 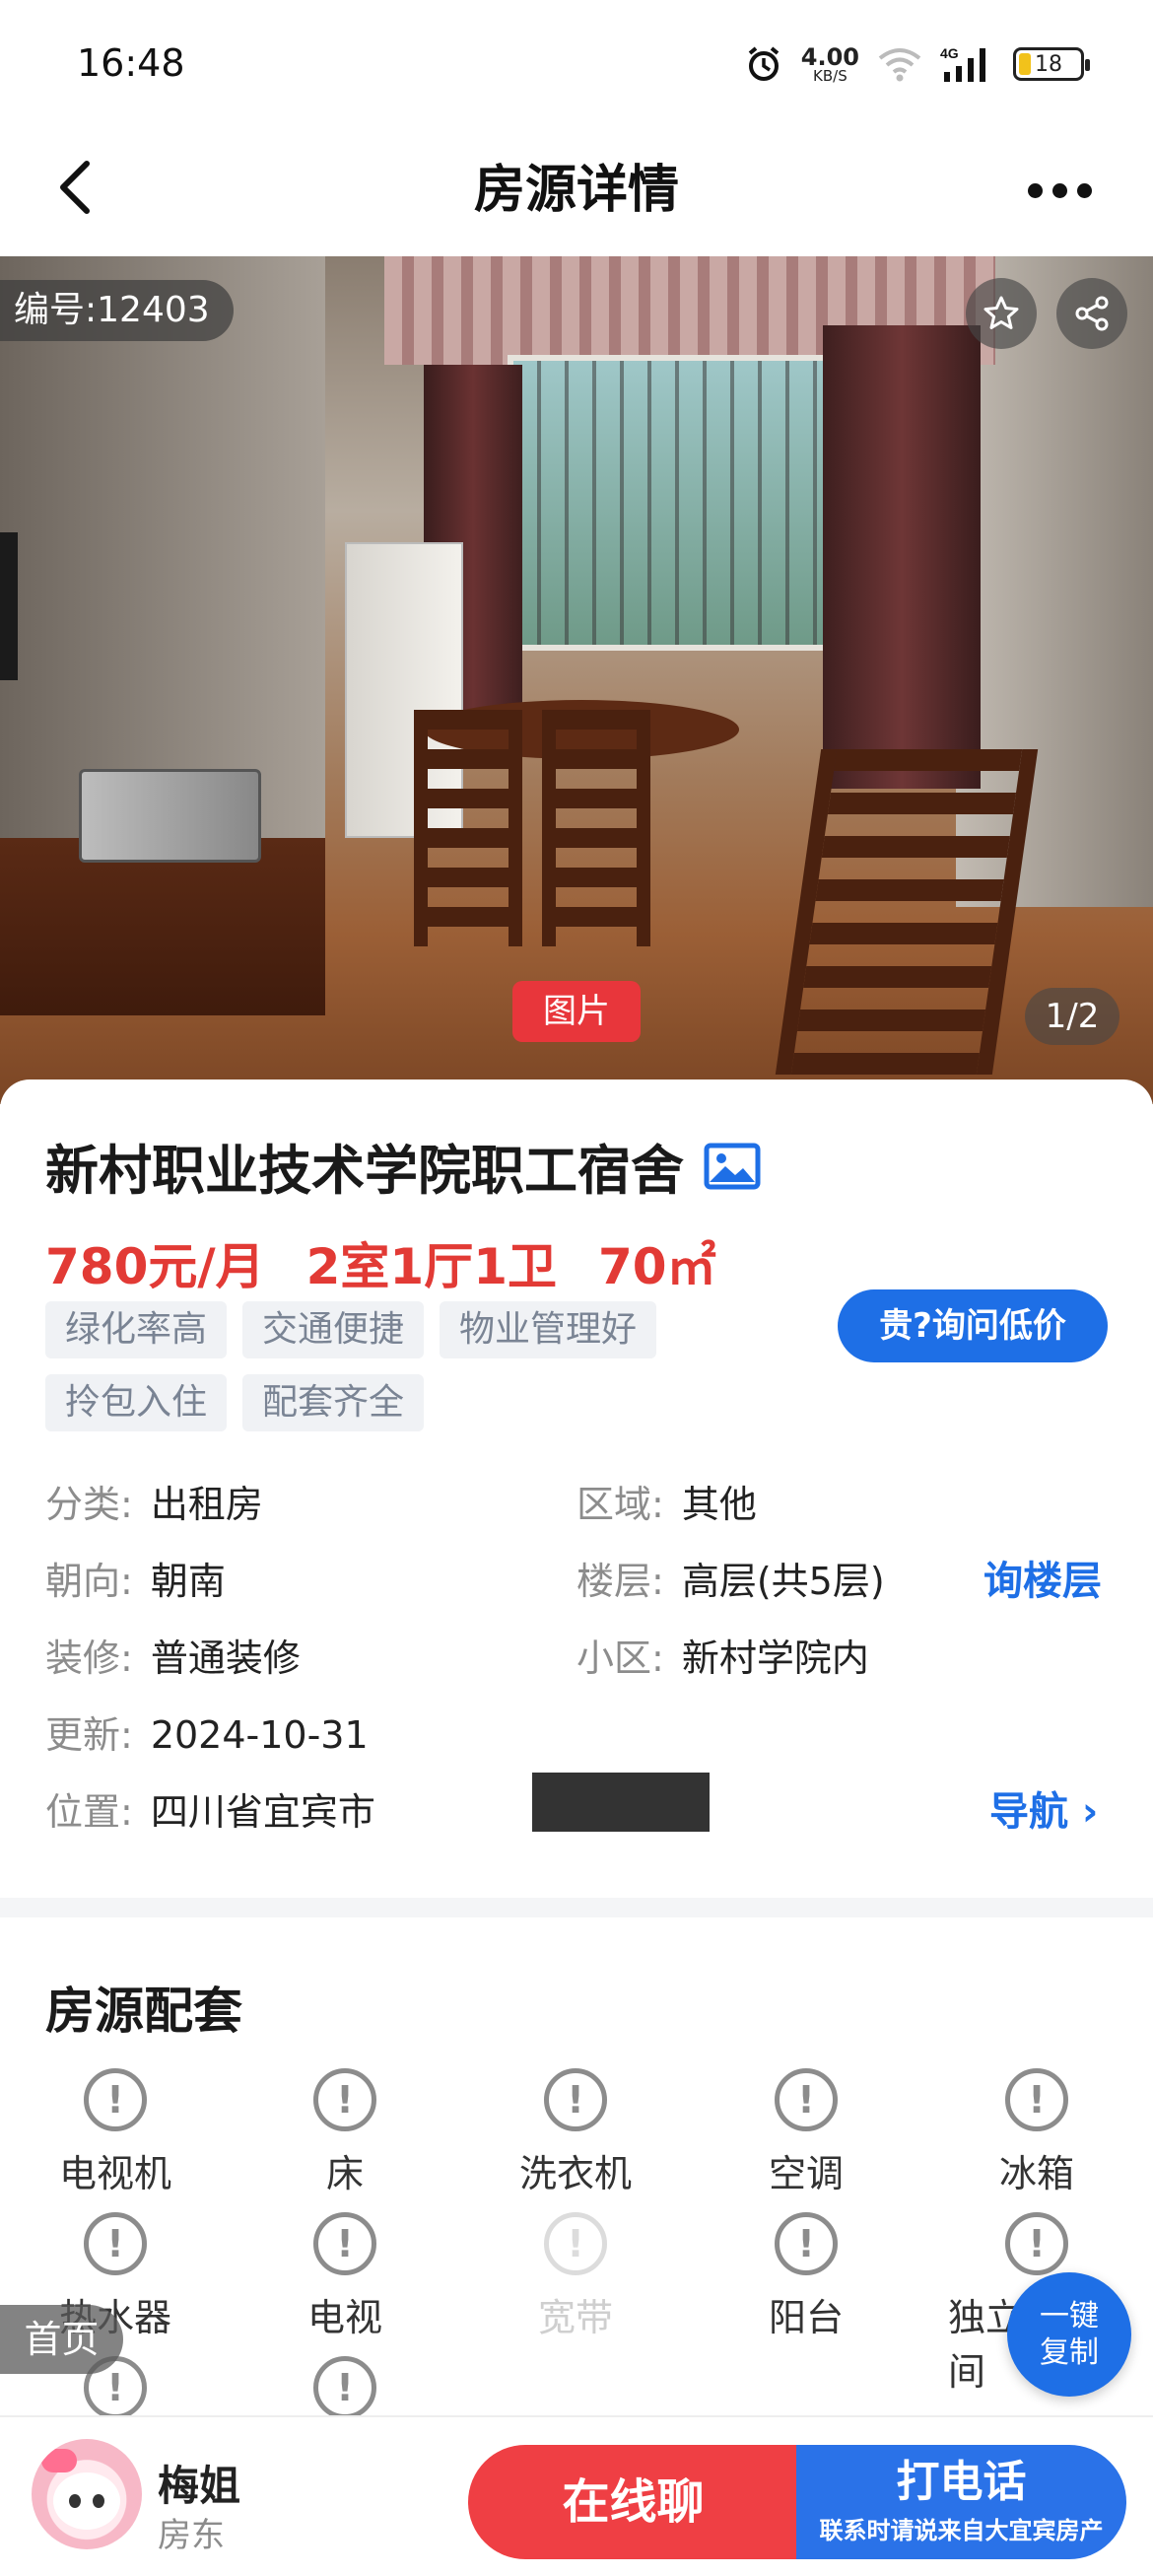 What do you see at coordinates (89, 1735) in the screenshot?
I see `attr-label: 更新:` at bounding box center [89, 1735].